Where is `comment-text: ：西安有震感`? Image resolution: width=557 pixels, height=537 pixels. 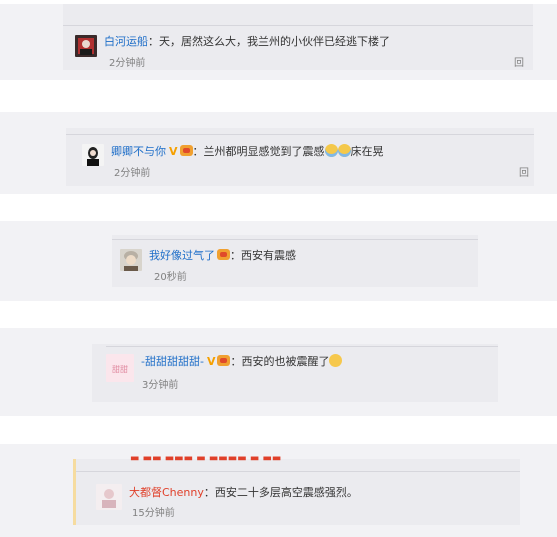
comment-text: ：西安有震感 is located at coordinates (263, 255).